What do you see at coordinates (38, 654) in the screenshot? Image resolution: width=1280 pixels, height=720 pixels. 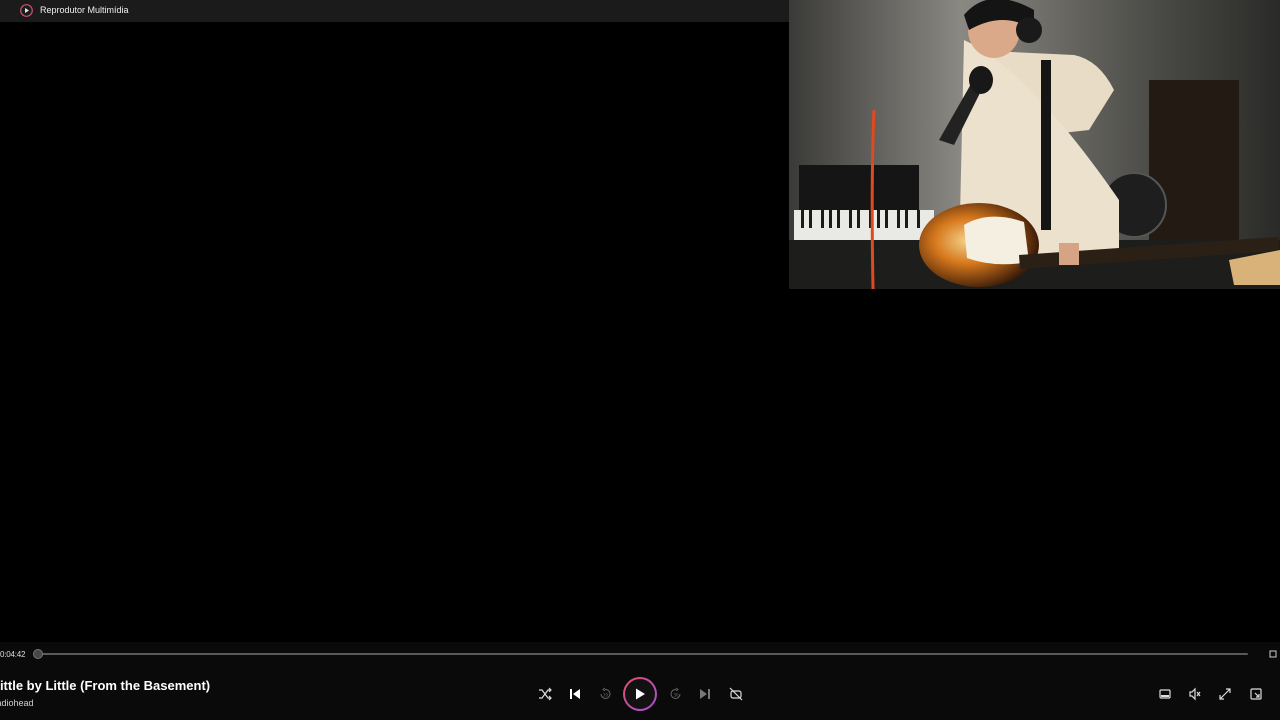 I see `seek-thumb` at bounding box center [38, 654].